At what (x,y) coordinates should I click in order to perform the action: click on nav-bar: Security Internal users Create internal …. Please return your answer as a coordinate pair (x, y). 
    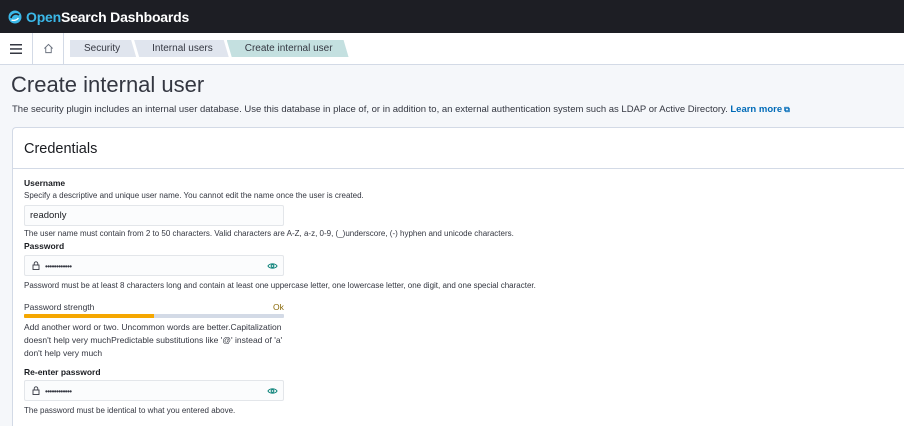
    Looking at the image, I should click on (452, 48).